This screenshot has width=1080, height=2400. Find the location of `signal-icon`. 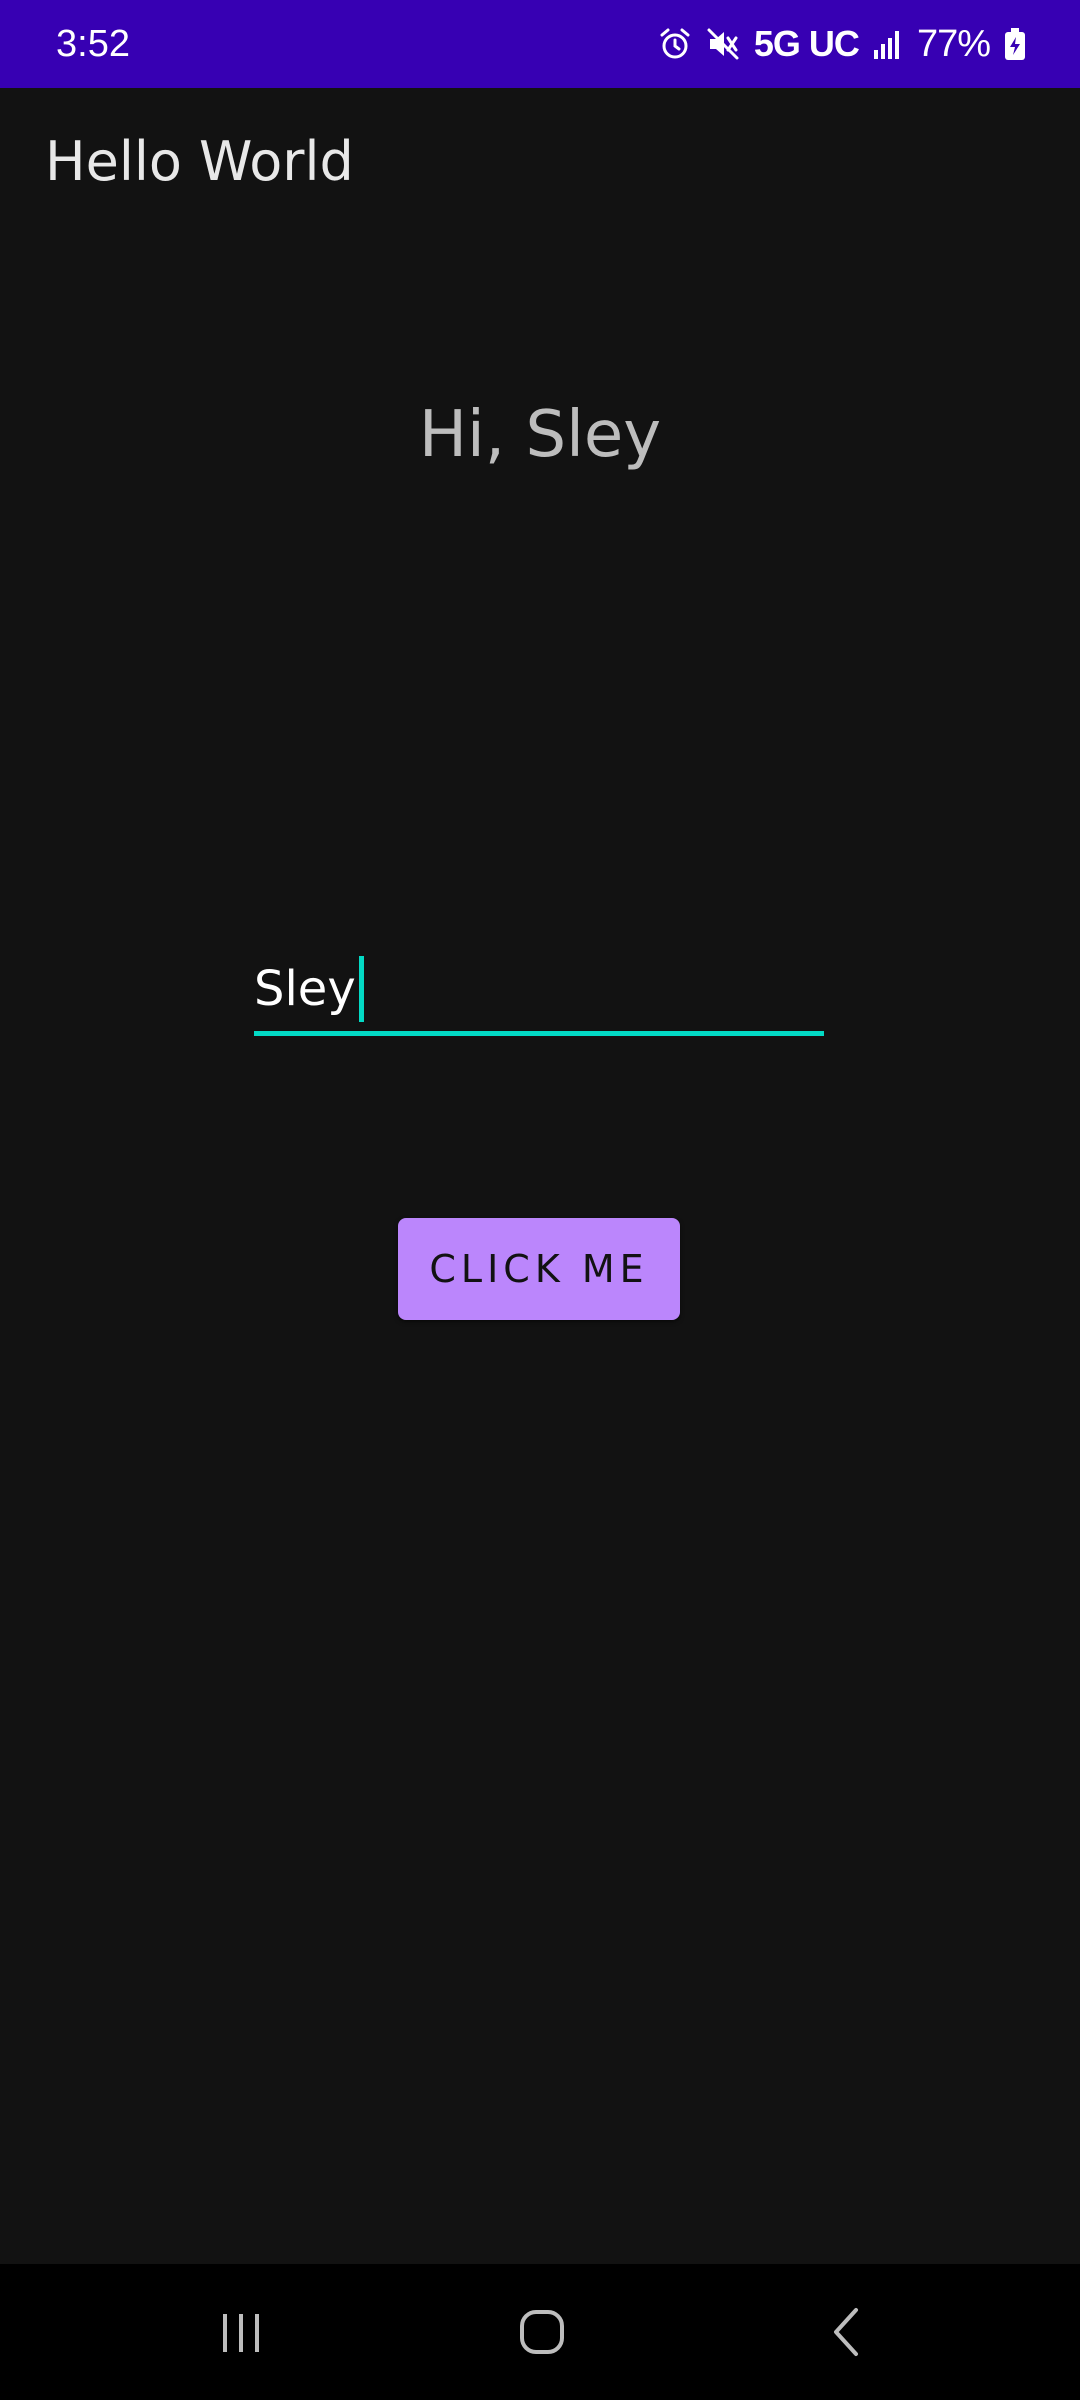

signal-icon is located at coordinates (888, 44).